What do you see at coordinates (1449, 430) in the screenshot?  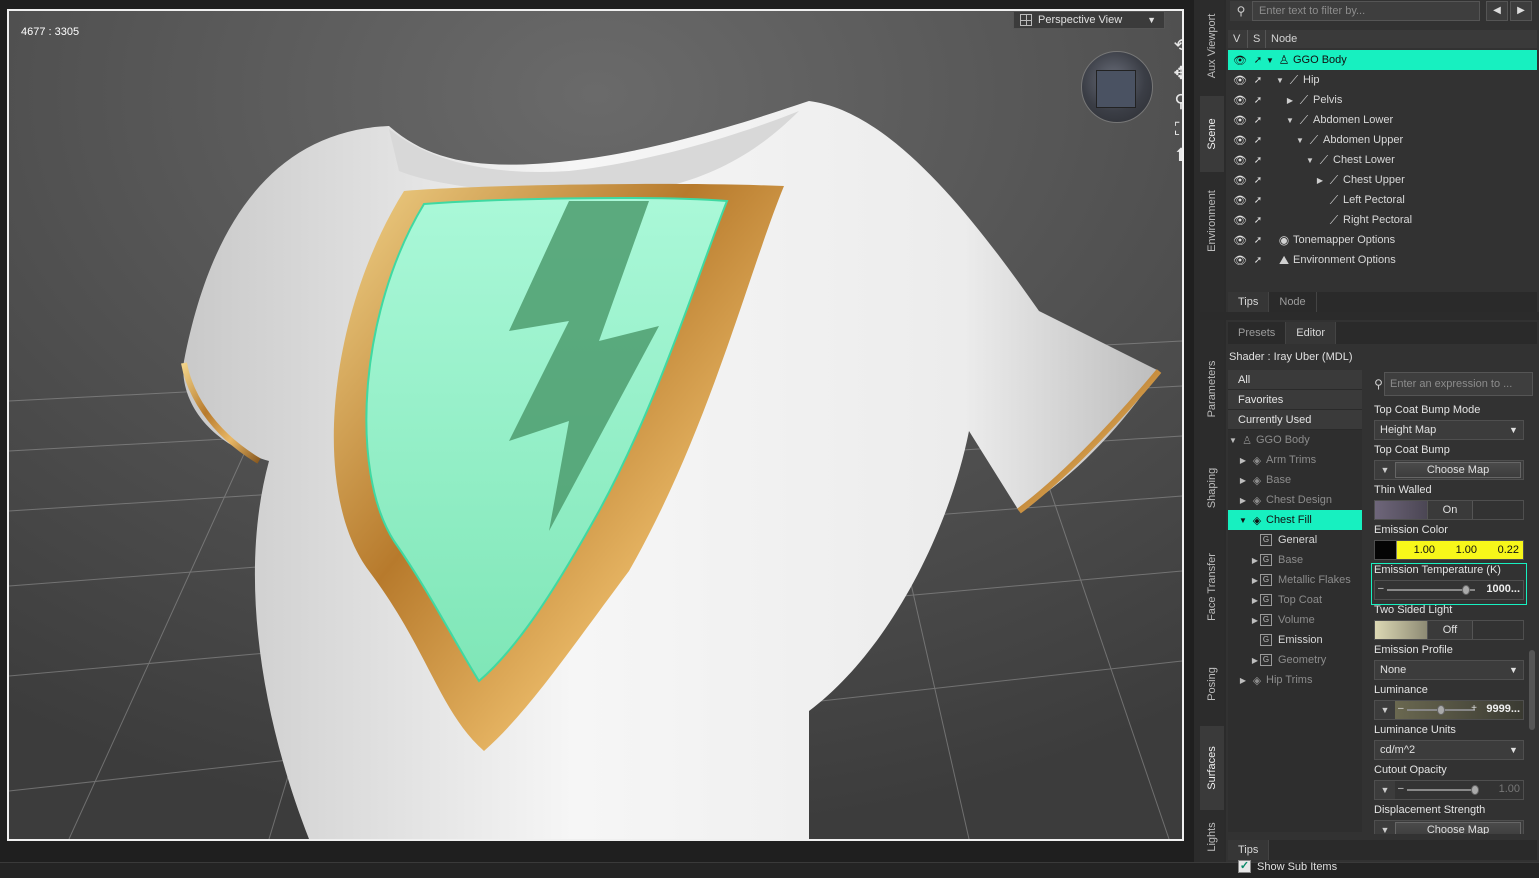 I see `top-coat-bump-mode-select: Height Map ▼` at bounding box center [1449, 430].